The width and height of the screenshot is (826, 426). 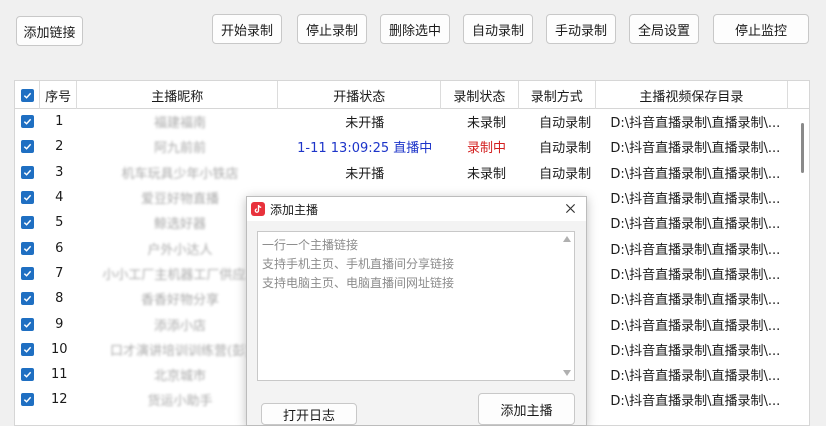 What do you see at coordinates (415, 29) in the screenshot?
I see `delete-selected-button: 删除选中` at bounding box center [415, 29].